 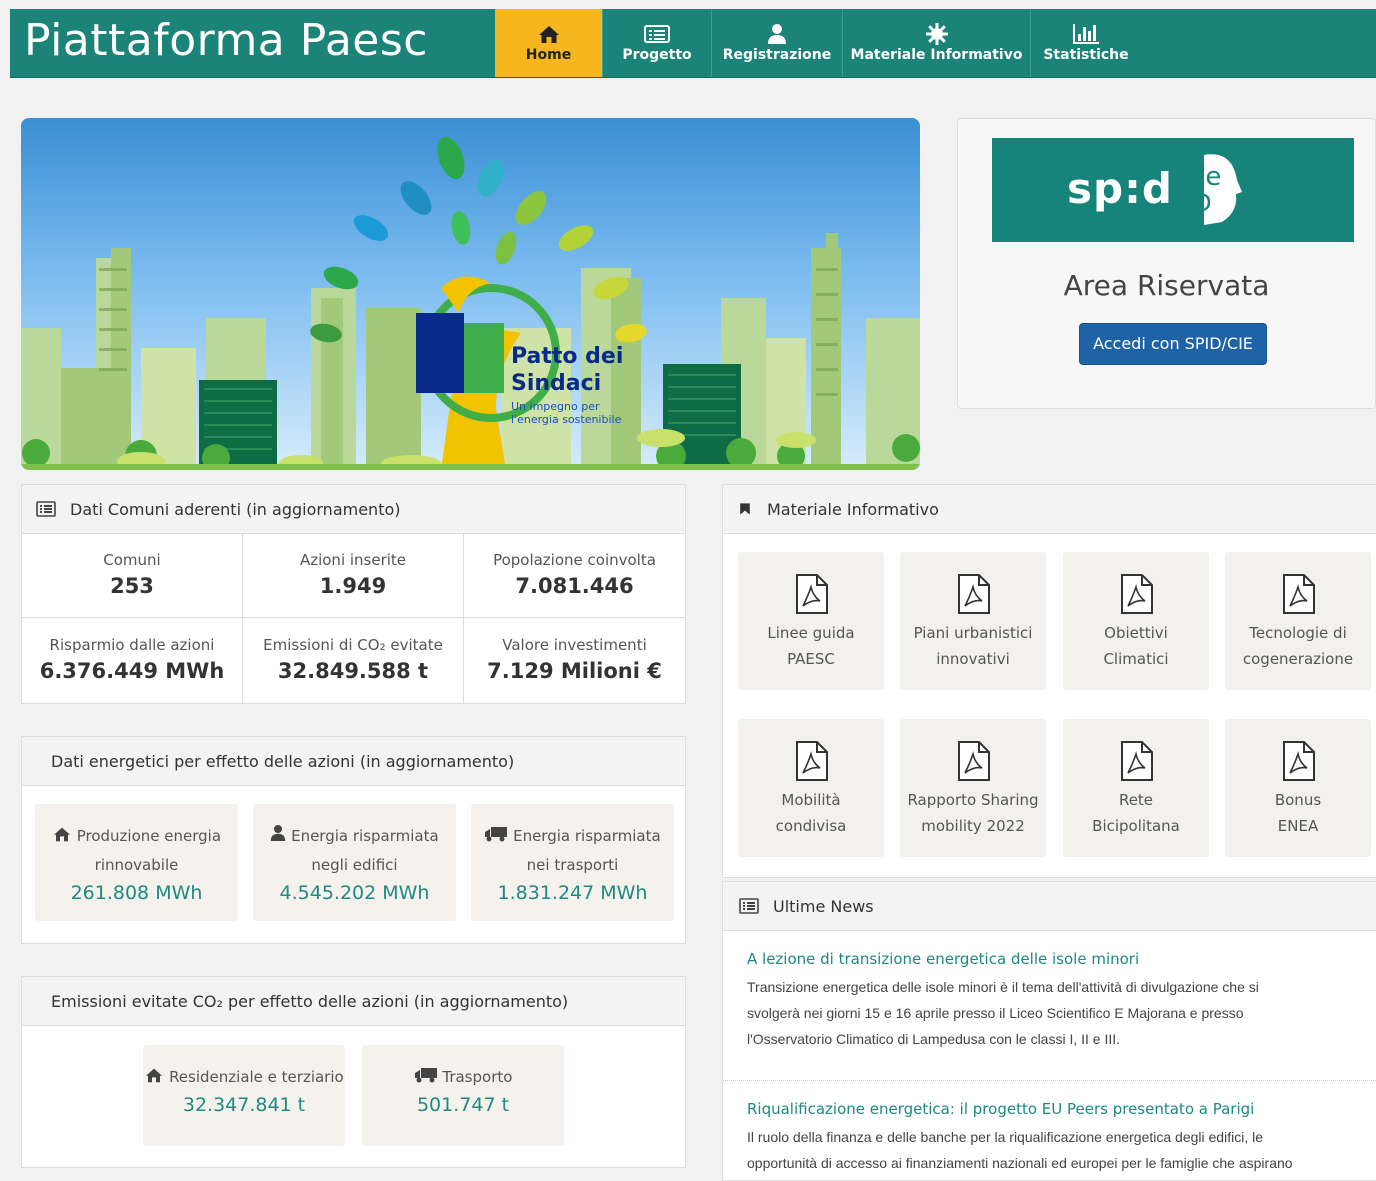 I want to click on stat-value: 7.081.446, so click(x=574, y=586).